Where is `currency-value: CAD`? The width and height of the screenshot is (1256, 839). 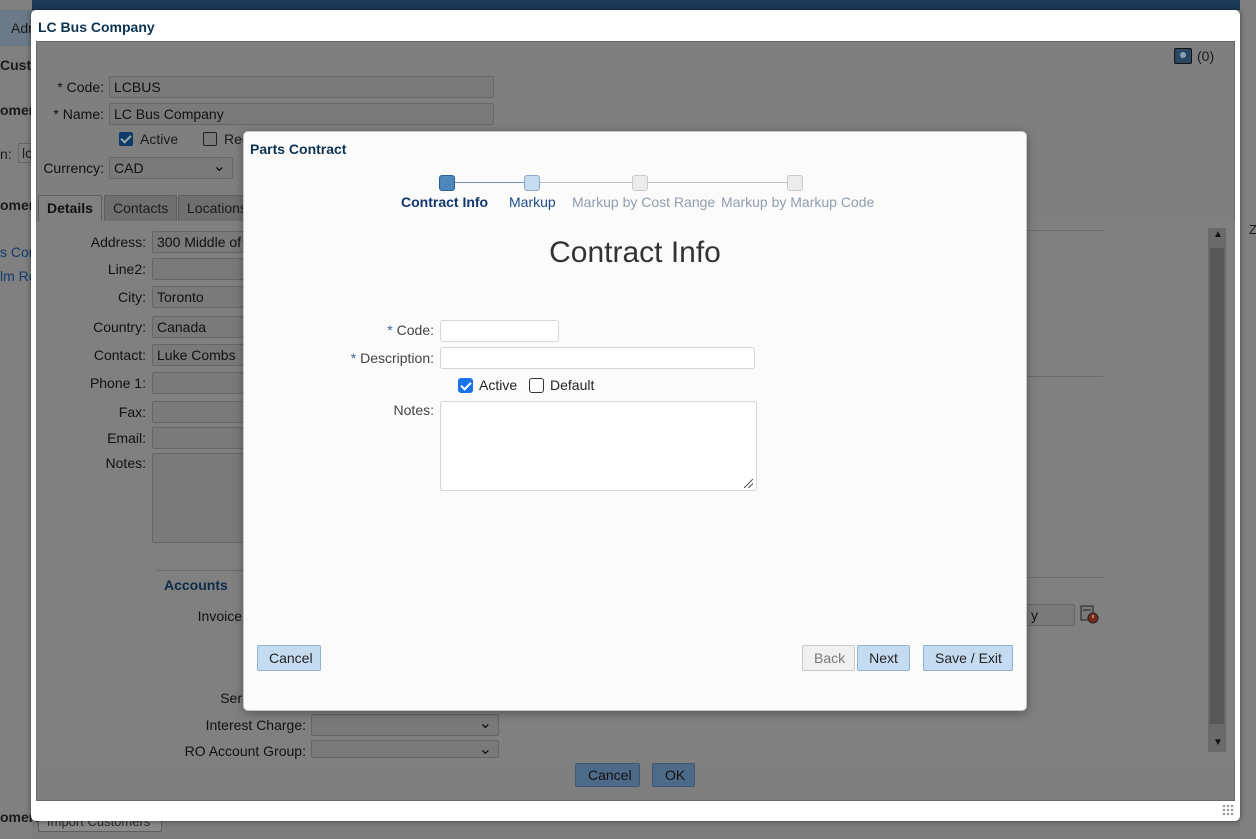
currency-value: CAD is located at coordinates (129, 168).